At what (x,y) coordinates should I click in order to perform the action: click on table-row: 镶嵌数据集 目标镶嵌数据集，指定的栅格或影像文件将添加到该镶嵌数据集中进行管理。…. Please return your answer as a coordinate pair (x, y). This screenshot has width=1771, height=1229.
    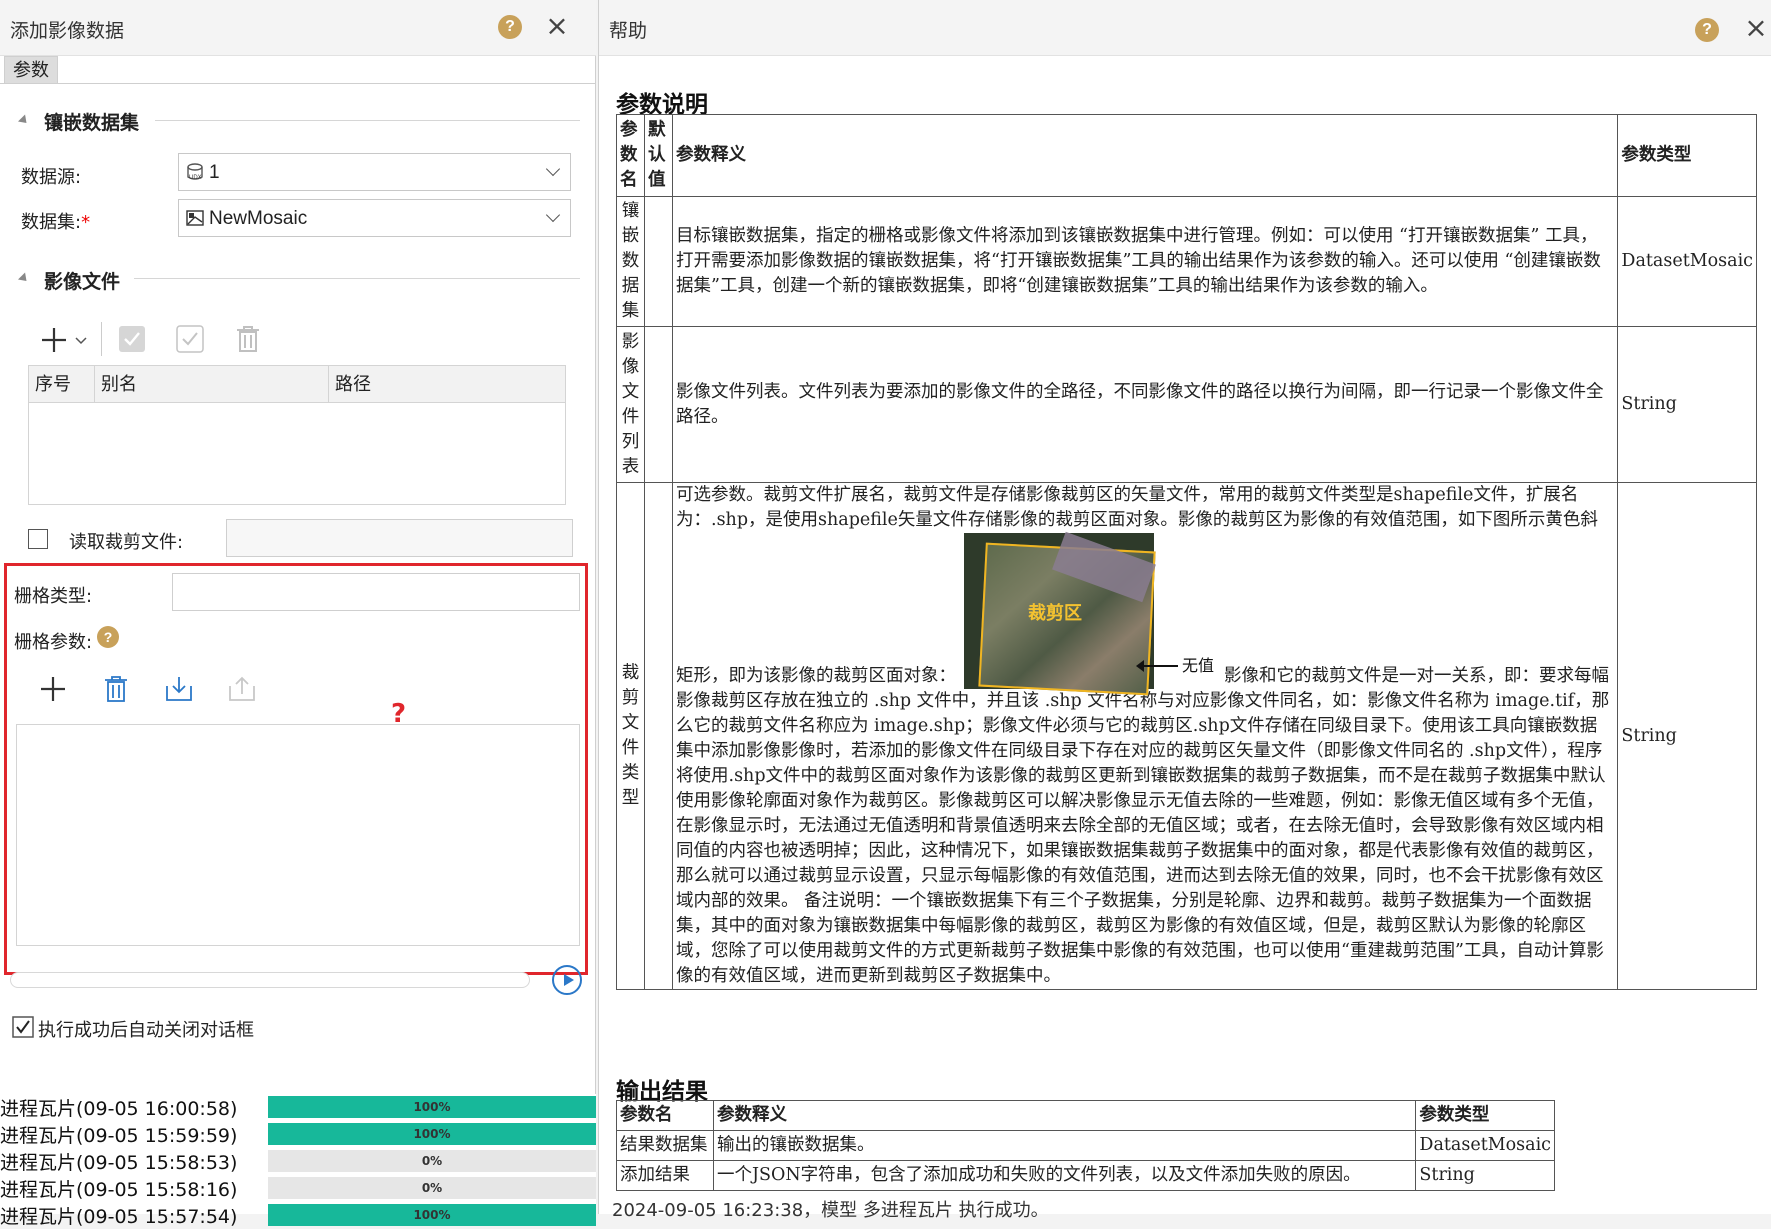
    Looking at the image, I should click on (1186, 261).